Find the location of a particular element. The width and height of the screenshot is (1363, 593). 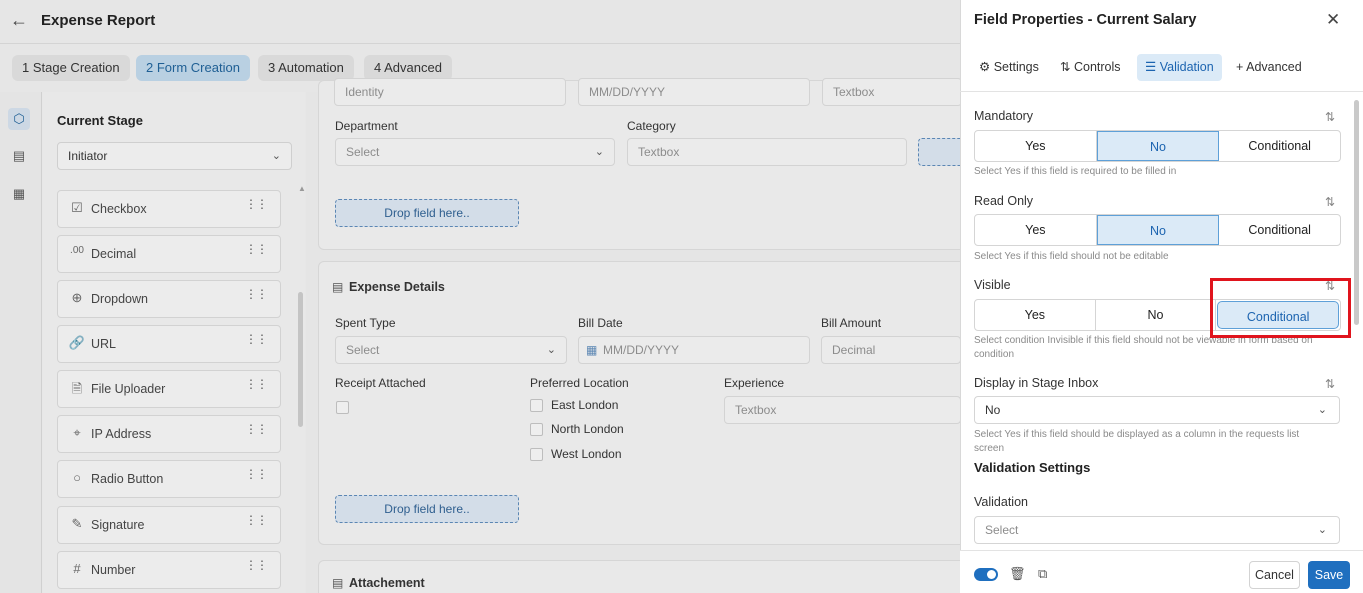

tab-settings: ⚙ Settings is located at coordinates (1009, 67).